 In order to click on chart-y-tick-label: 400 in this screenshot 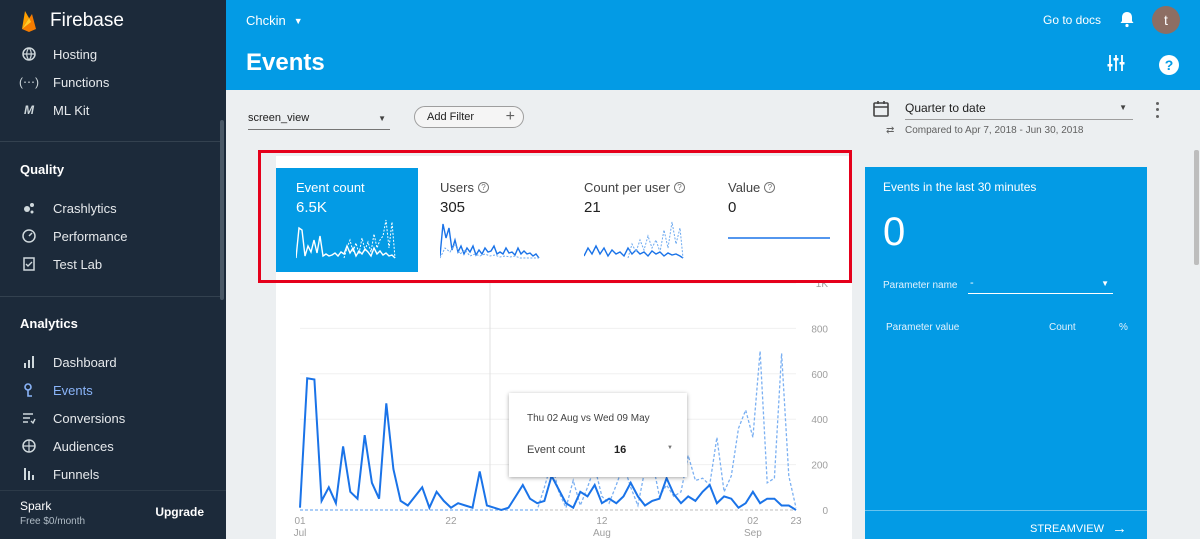, I will do `click(819, 420)`.